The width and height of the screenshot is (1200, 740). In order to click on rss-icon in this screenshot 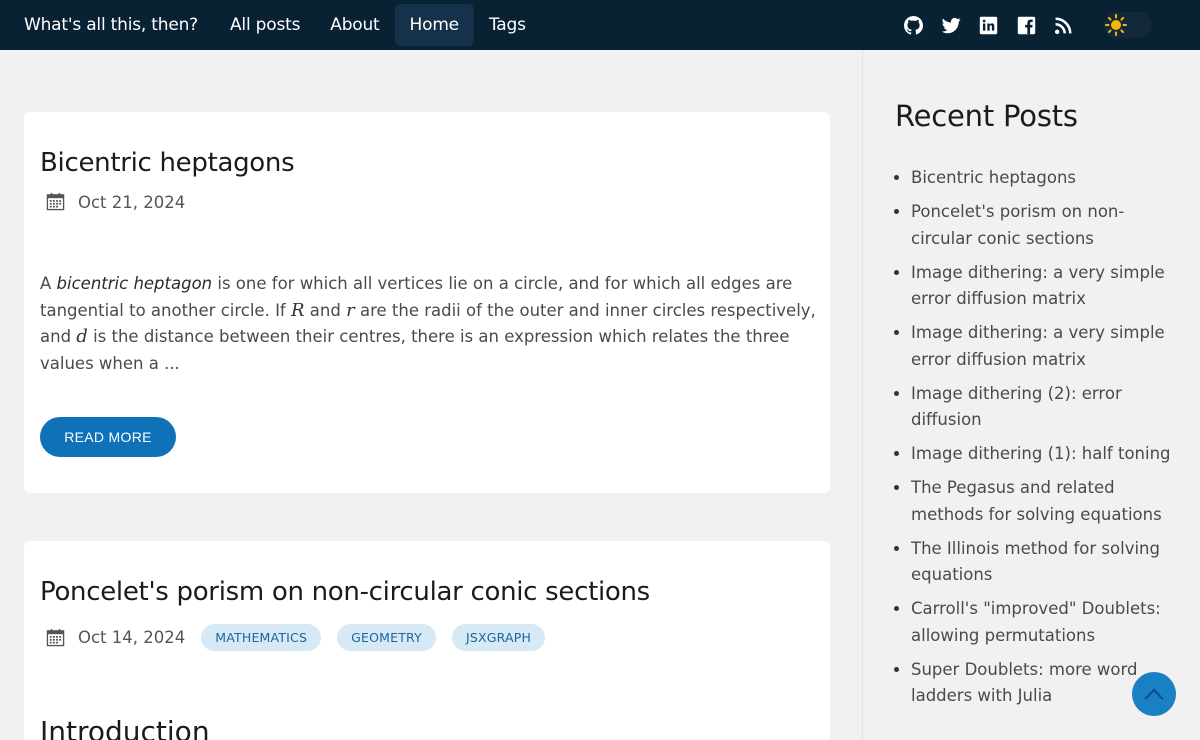, I will do `click(1064, 25)`.